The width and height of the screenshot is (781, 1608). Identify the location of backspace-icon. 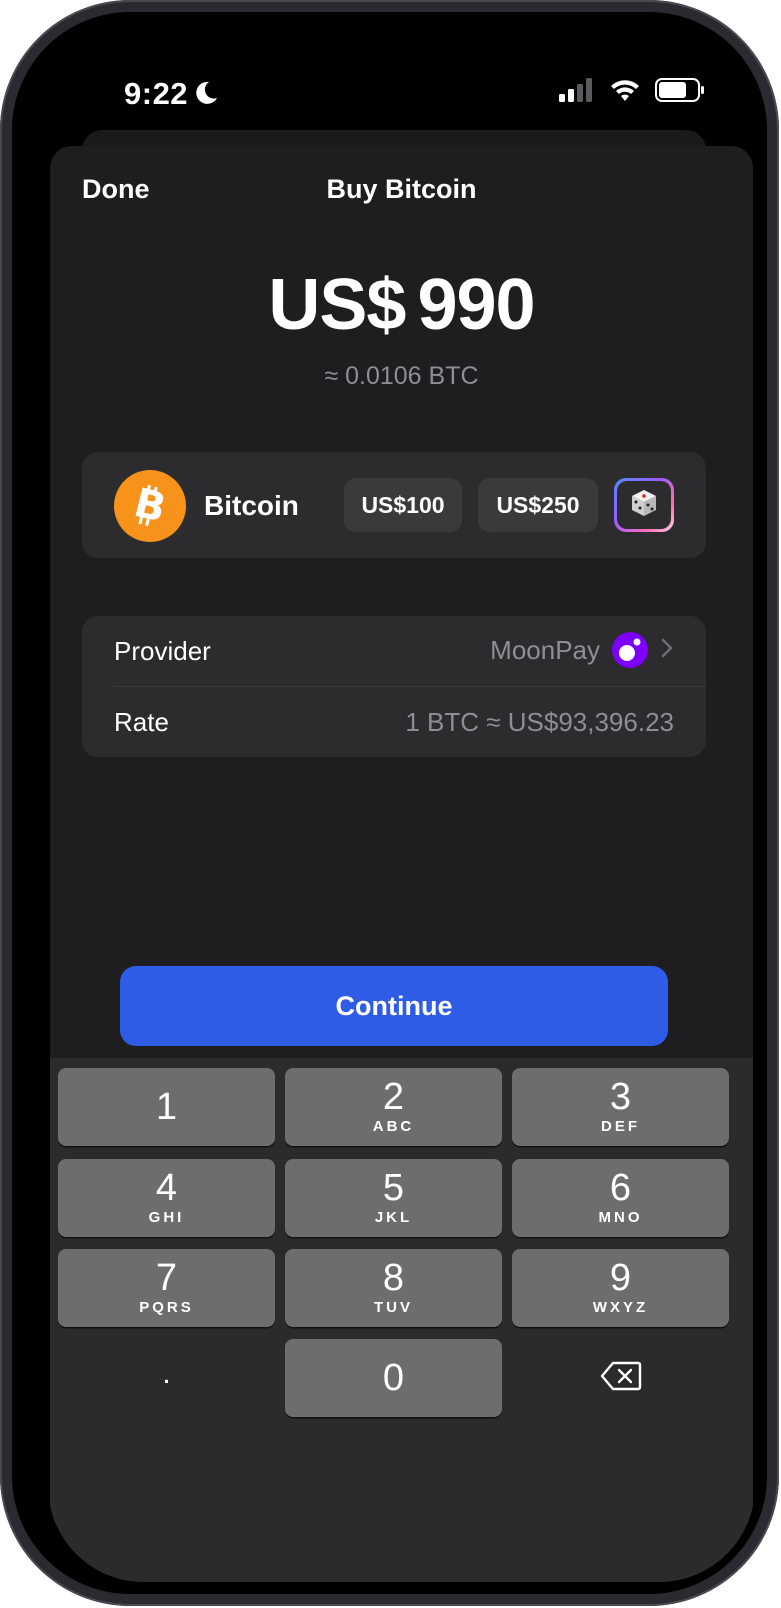
(621, 1378).